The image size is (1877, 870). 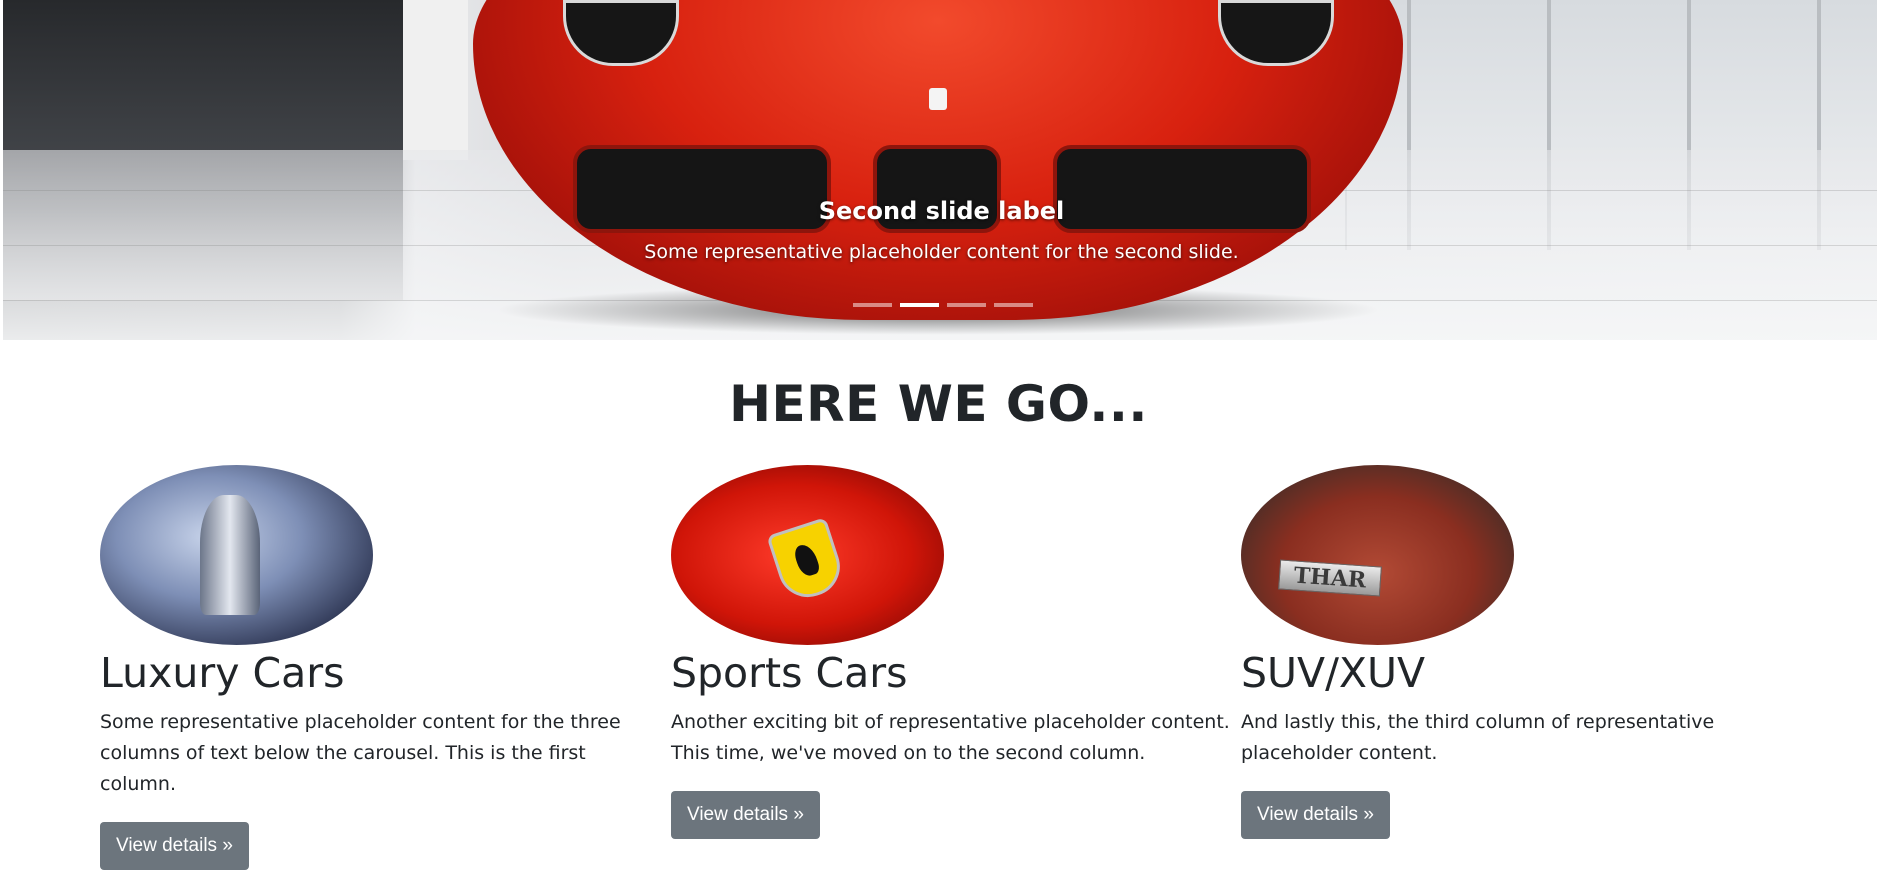 What do you see at coordinates (1330, 578) in the screenshot?
I see `thar-badge: THAR` at bounding box center [1330, 578].